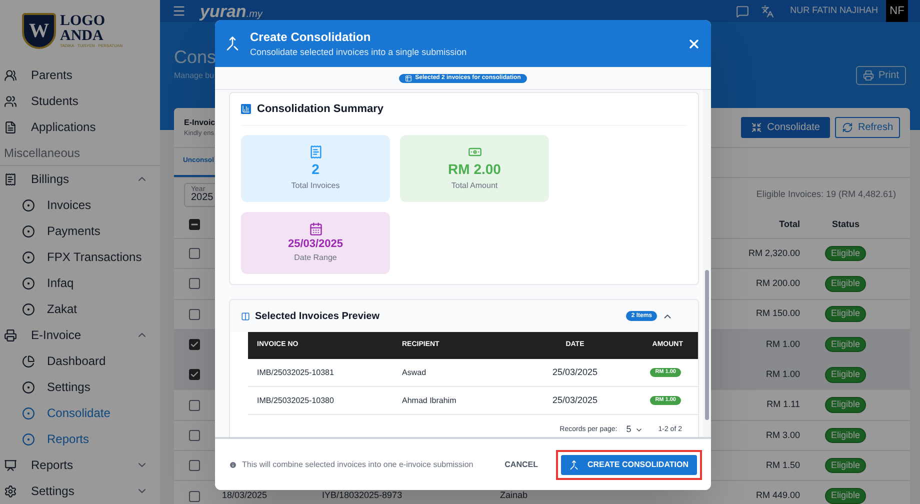 The image size is (920, 504). I want to click on sidebar-item: E-Invoice, so click(80, 335).